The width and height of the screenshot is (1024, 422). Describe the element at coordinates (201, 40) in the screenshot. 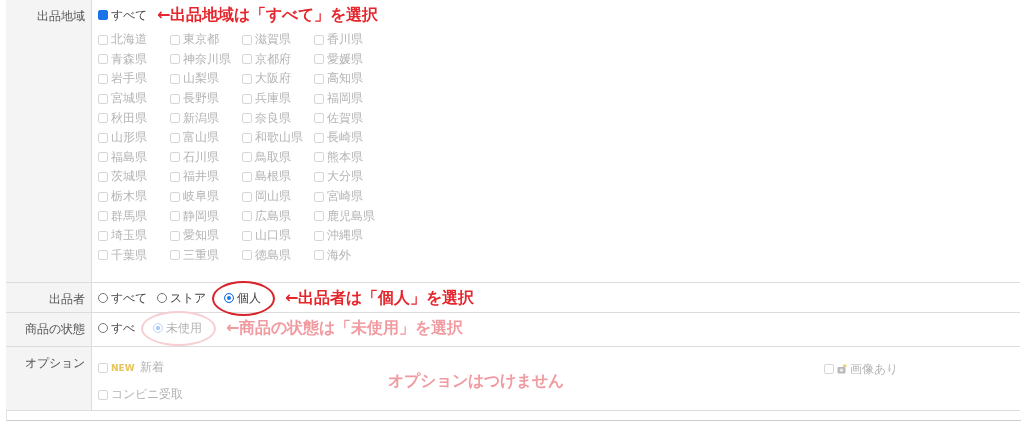

I see `option-label: 東京都` at that location.